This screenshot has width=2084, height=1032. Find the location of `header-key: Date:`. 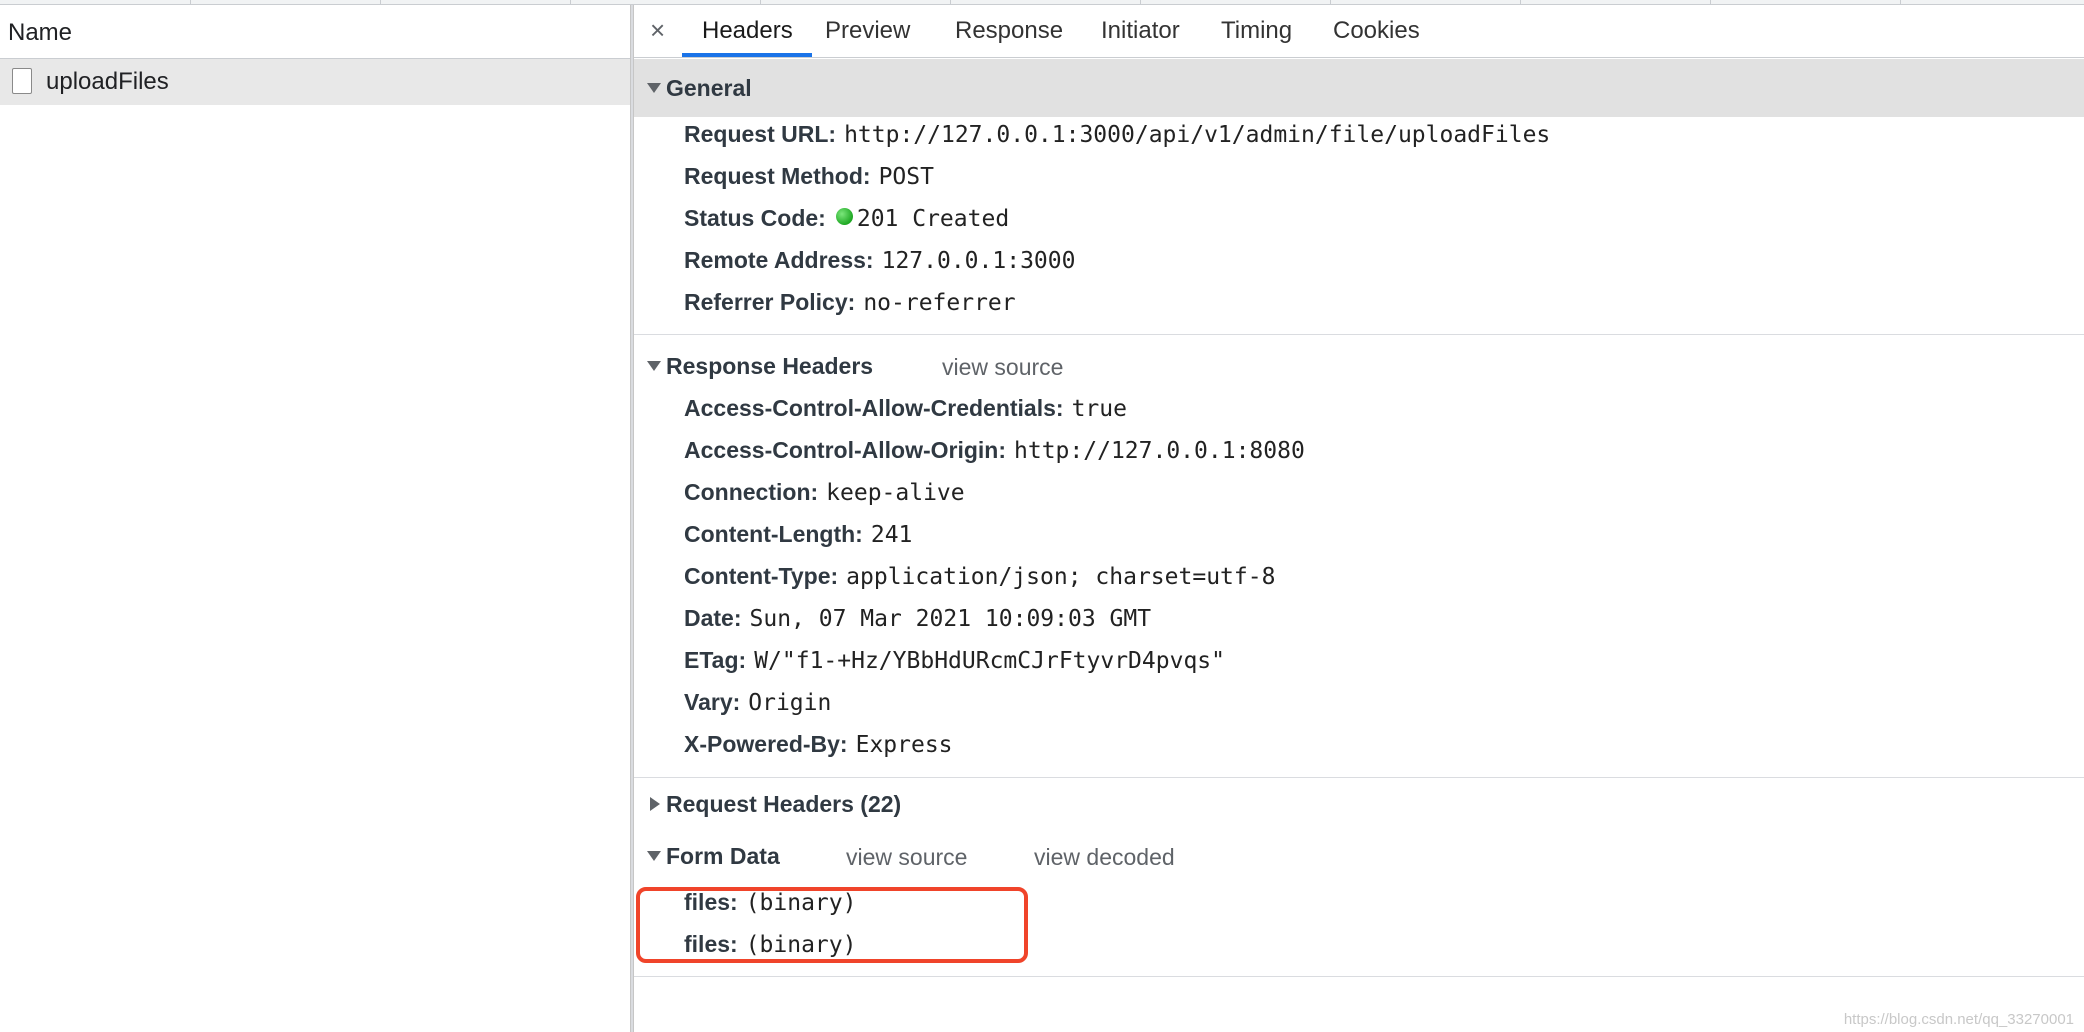

header-key: Date: is located at coordinates (713, 618).